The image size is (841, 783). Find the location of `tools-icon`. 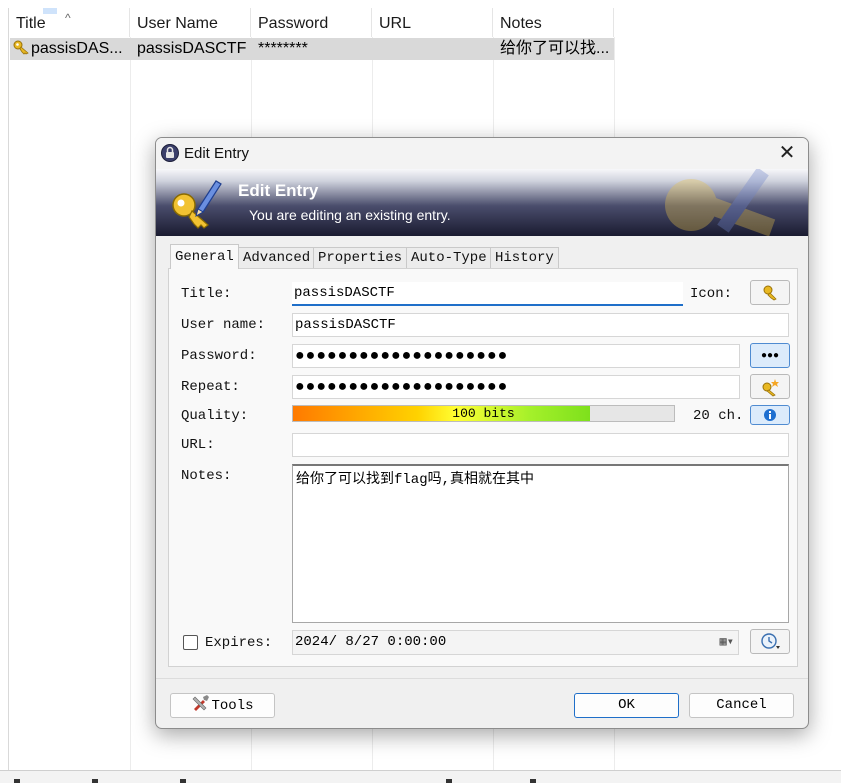

tools-icon is located at coordinates (201, 703).